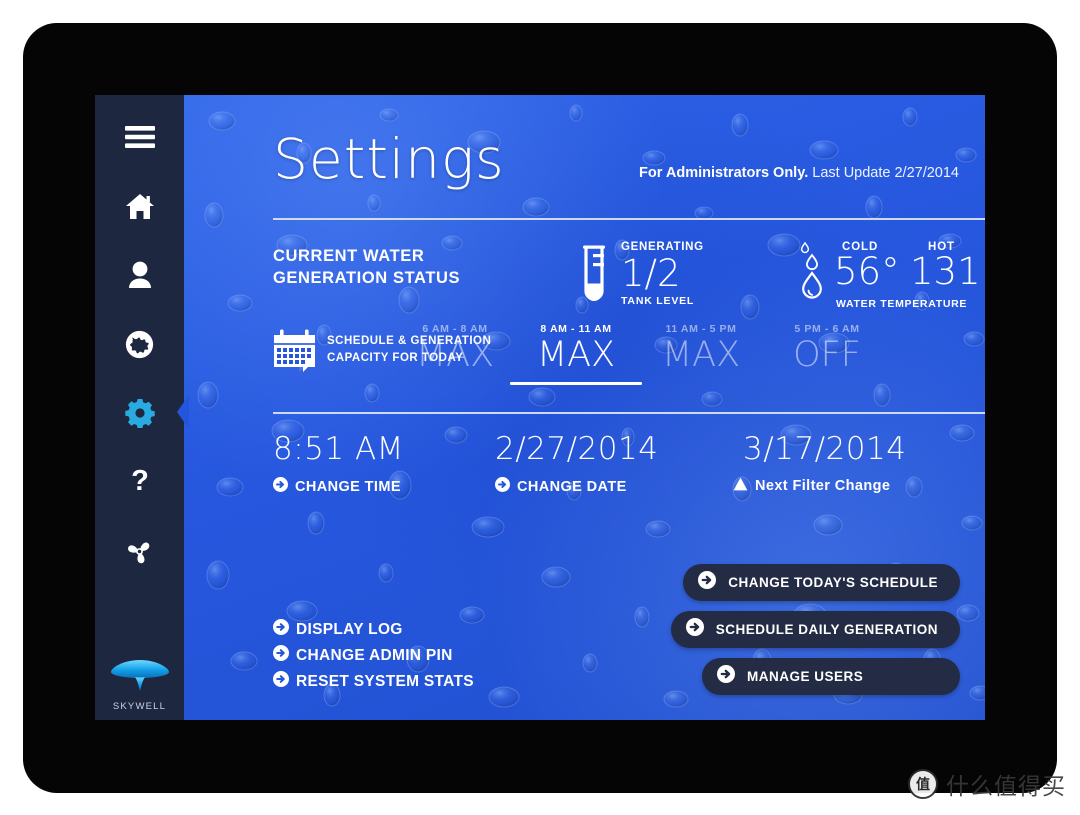  I want to click on next-filter-date-value: 3/17/2014, so click(825, 449).